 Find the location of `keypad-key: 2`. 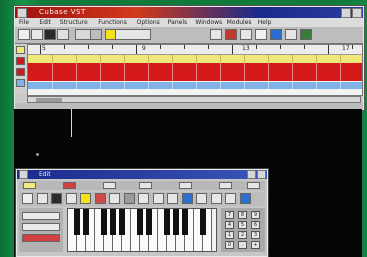

keypad-key: 2 is located at coordinates (242, 235).